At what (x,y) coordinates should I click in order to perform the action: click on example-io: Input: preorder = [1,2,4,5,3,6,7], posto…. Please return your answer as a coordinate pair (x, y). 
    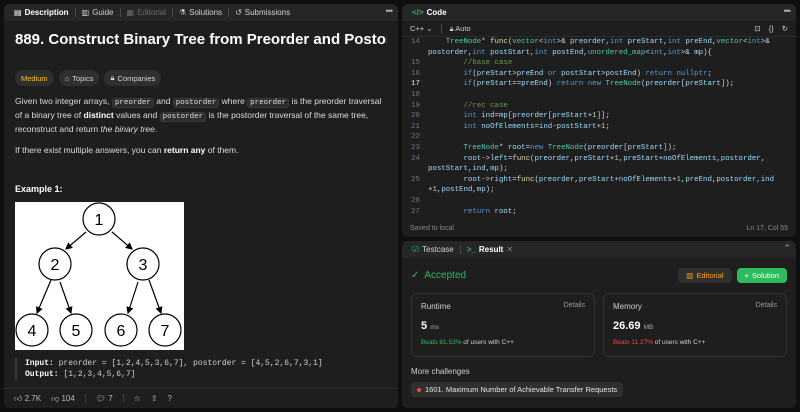
    Looking at the image, I should click on (201, 369).